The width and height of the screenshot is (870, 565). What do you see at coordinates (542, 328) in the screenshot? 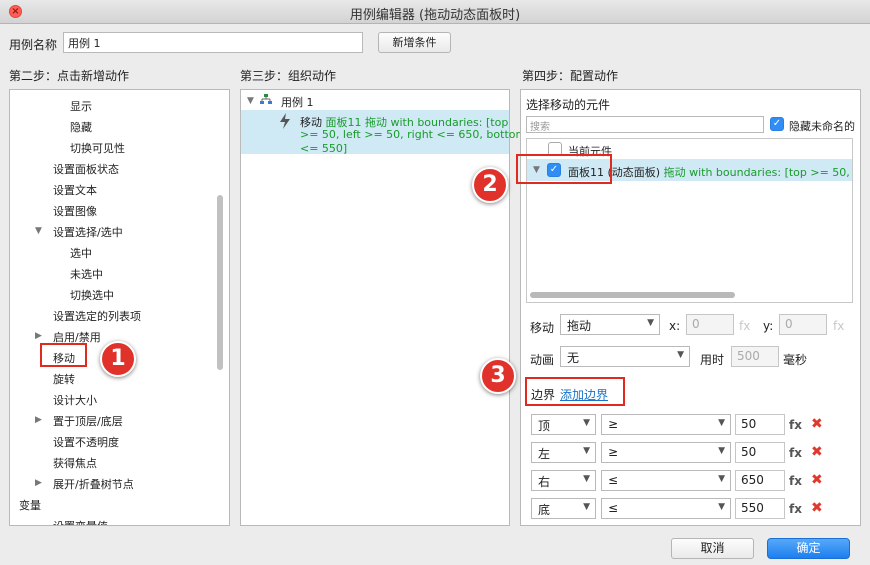
I see `move-label: 移动` at bounding box center [542, 328].